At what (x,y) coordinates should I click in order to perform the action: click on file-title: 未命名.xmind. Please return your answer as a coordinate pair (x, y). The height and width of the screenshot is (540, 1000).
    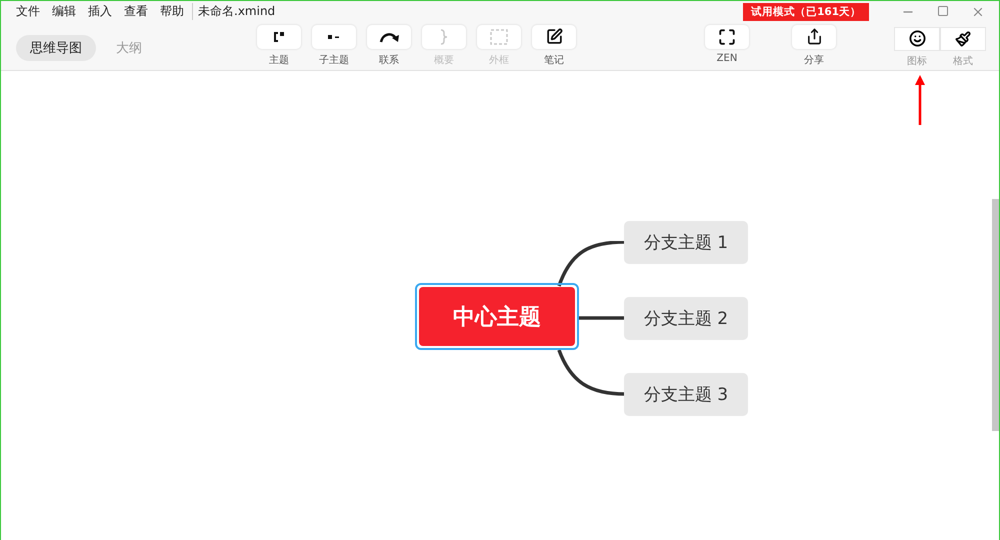
    Looking at the image, I should click on (234, 11).